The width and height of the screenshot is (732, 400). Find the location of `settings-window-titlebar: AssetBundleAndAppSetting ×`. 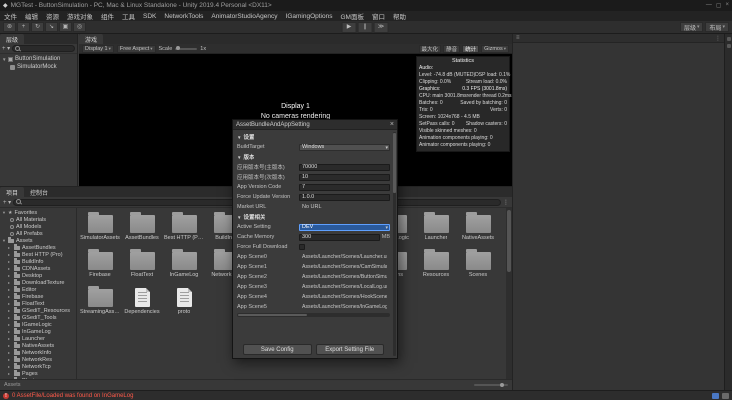

settings-window-titlebar: AssetBundleAndAppSetting × is located at coordinates (315, 125).